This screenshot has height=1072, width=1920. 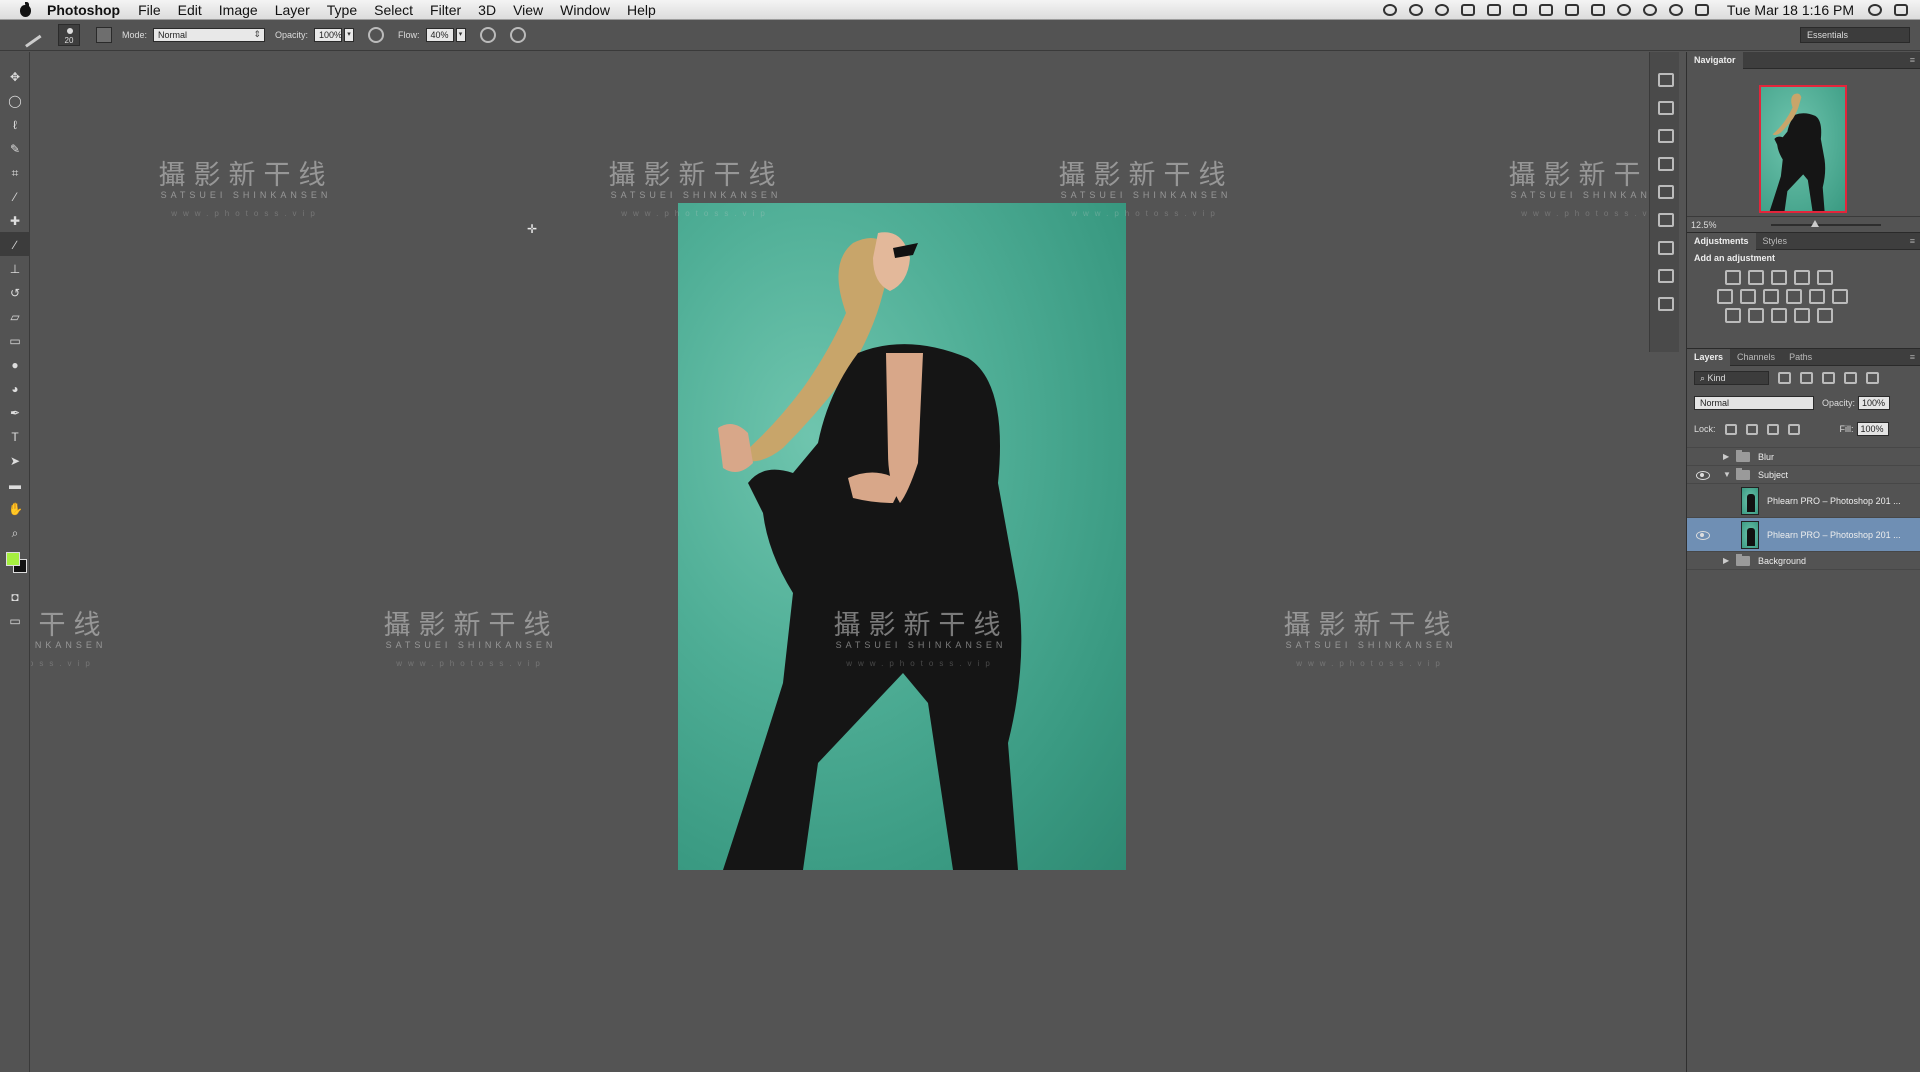 What do you see at coordinates (1756, 277) in the screenshot?
I see `levels-icon` at bounding box center [1756, 277].